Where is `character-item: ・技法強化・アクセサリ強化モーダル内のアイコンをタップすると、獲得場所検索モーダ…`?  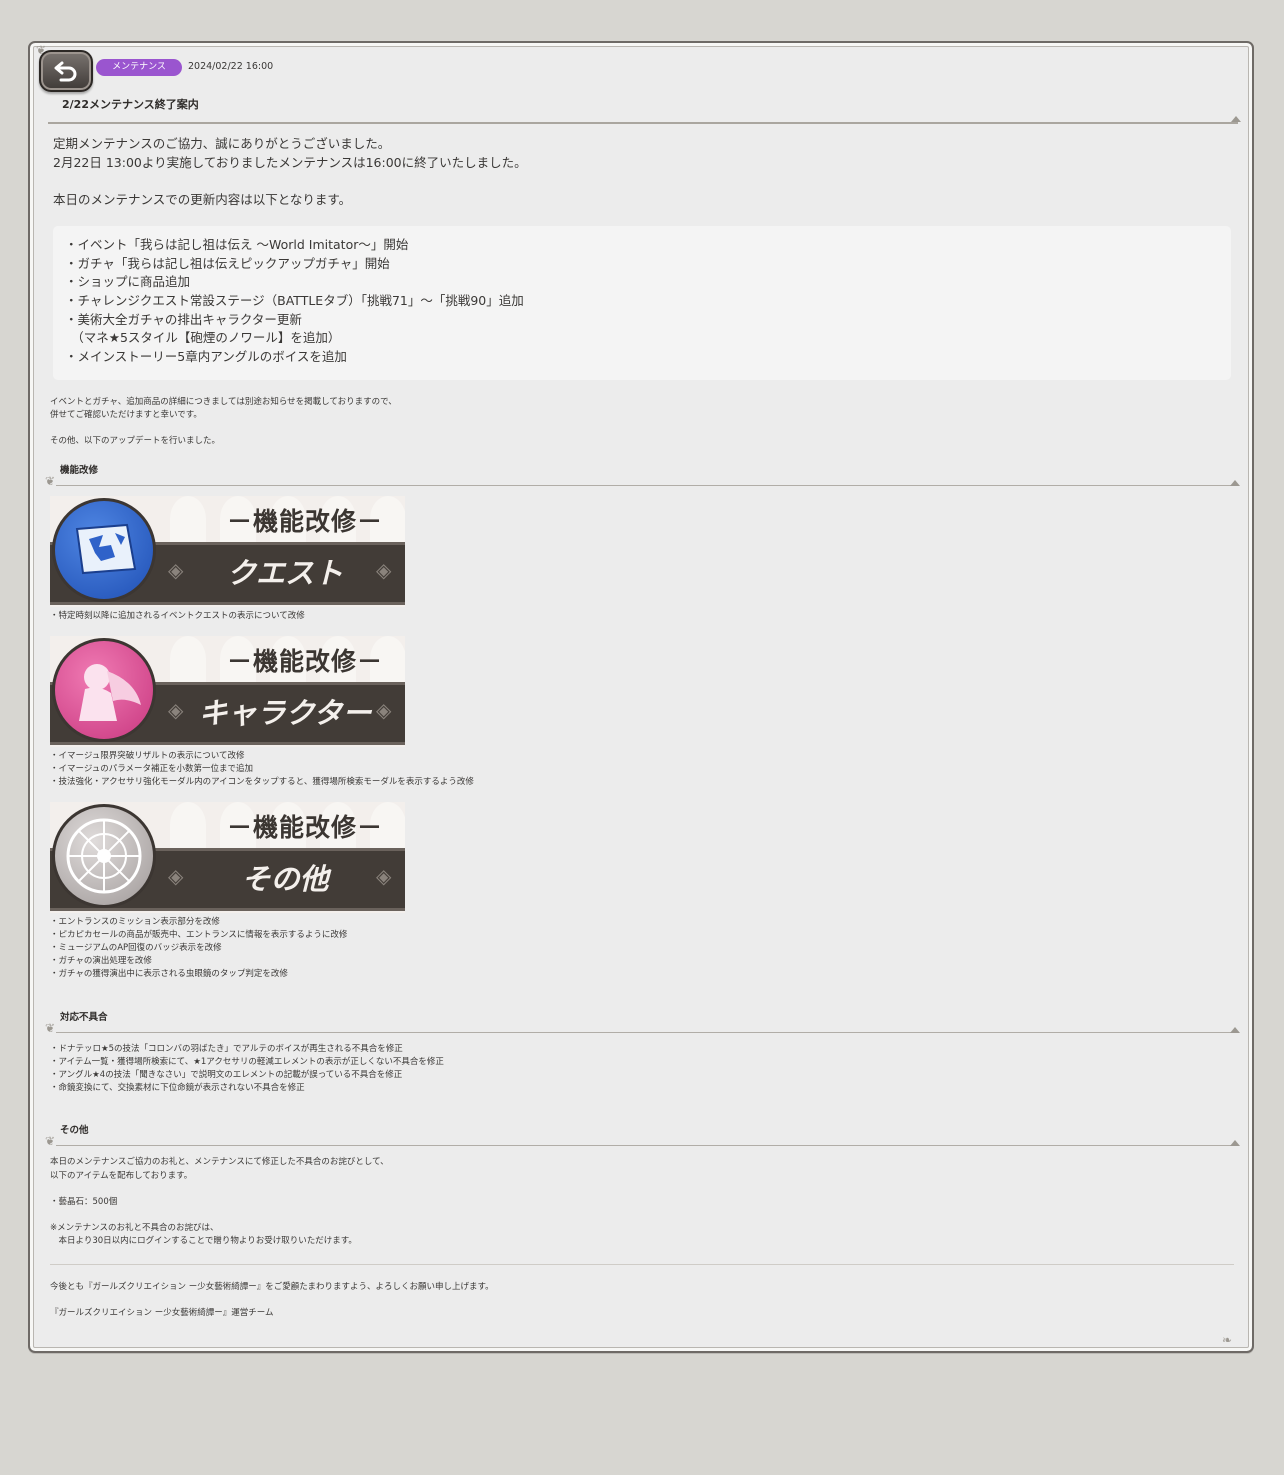
character-item: ・技法強化・アクセサリ強化モーダル内のアイコンをタップすると、獲得場所検索モーダ… is located at coordinates (262, 782).